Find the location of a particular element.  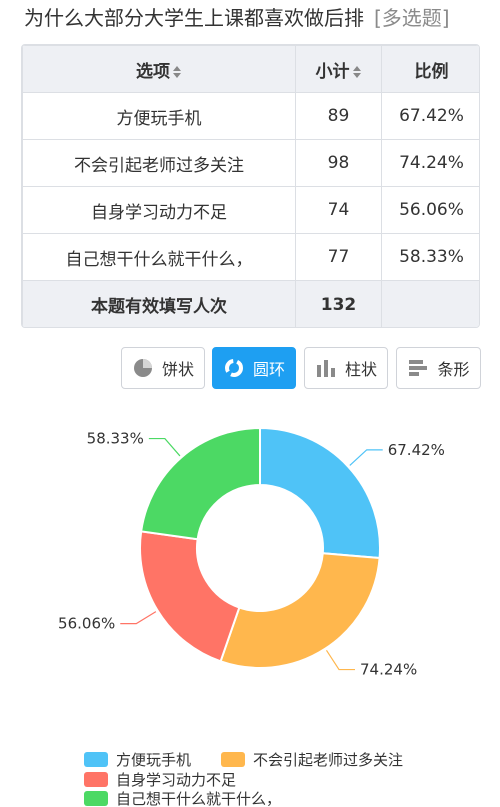

bar-chart-icon is located at coordinates (326, 368).